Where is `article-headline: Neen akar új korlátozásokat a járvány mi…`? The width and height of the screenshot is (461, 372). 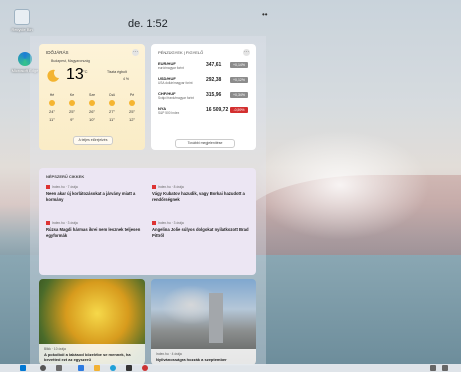
article-headline: Neen akar új korlátozásokat a járvány mi… is located at coordinates (95, 197).